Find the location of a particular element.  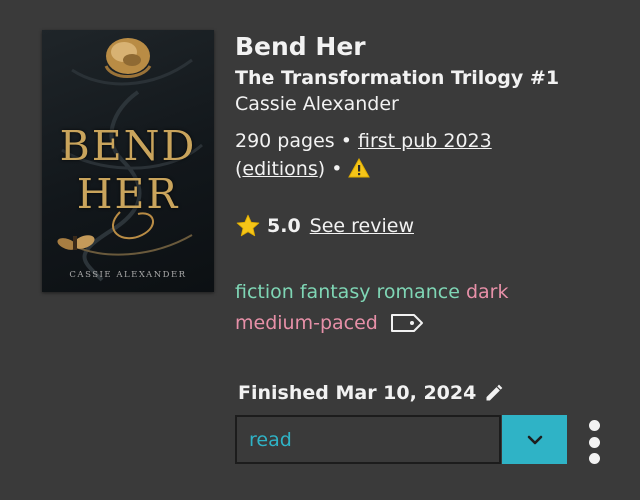

rating-value: 5.0 is located at coordinates (284, 226).